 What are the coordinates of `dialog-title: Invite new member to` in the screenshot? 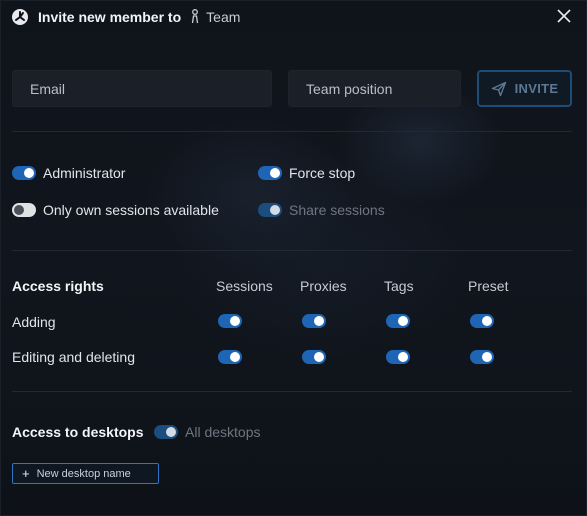 It's located at (110, 17).